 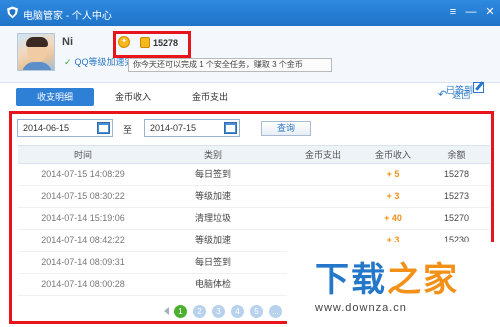 What do you see at coordinates (254, 175) in the screenshot?
I see `table-row: 2014-07-15 14:08:29 每日签到 + 5 15278` at bounding box center [254, 175].